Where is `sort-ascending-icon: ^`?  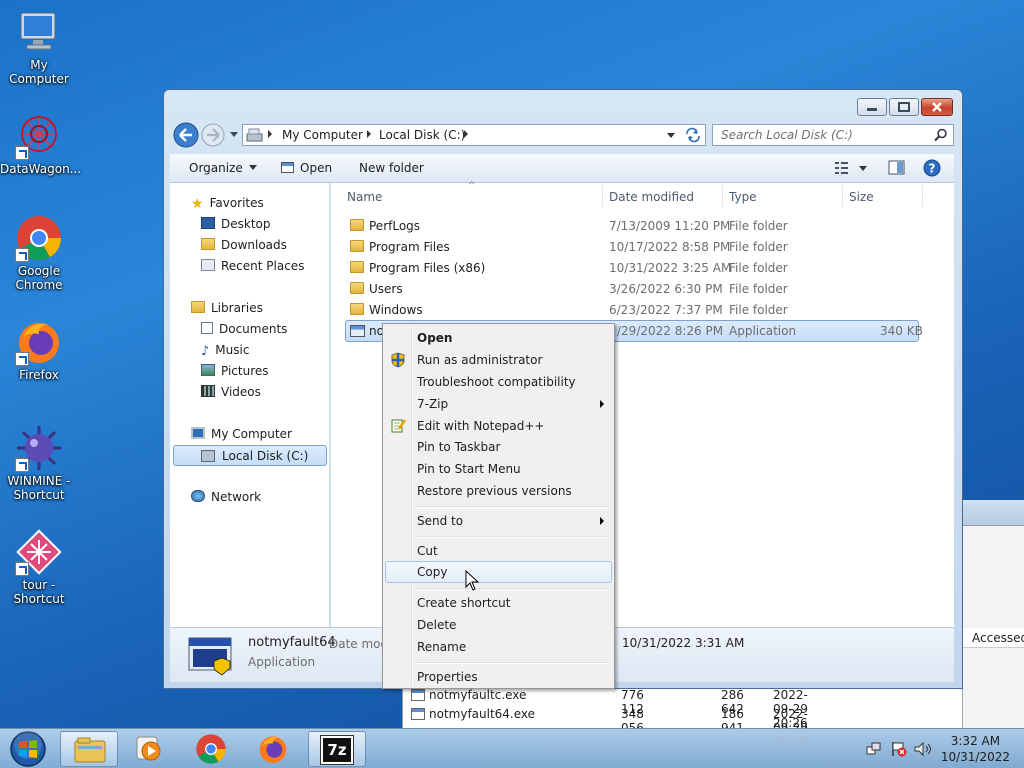 sort-ascending-icon: ^ is located at coordinates (472, 186).